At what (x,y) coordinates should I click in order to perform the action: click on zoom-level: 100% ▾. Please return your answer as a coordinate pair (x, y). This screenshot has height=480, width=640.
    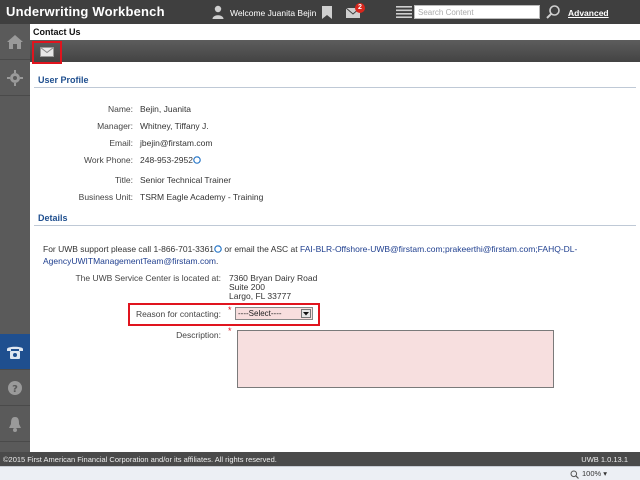
    Looking at the image, I should click on (594, 473).